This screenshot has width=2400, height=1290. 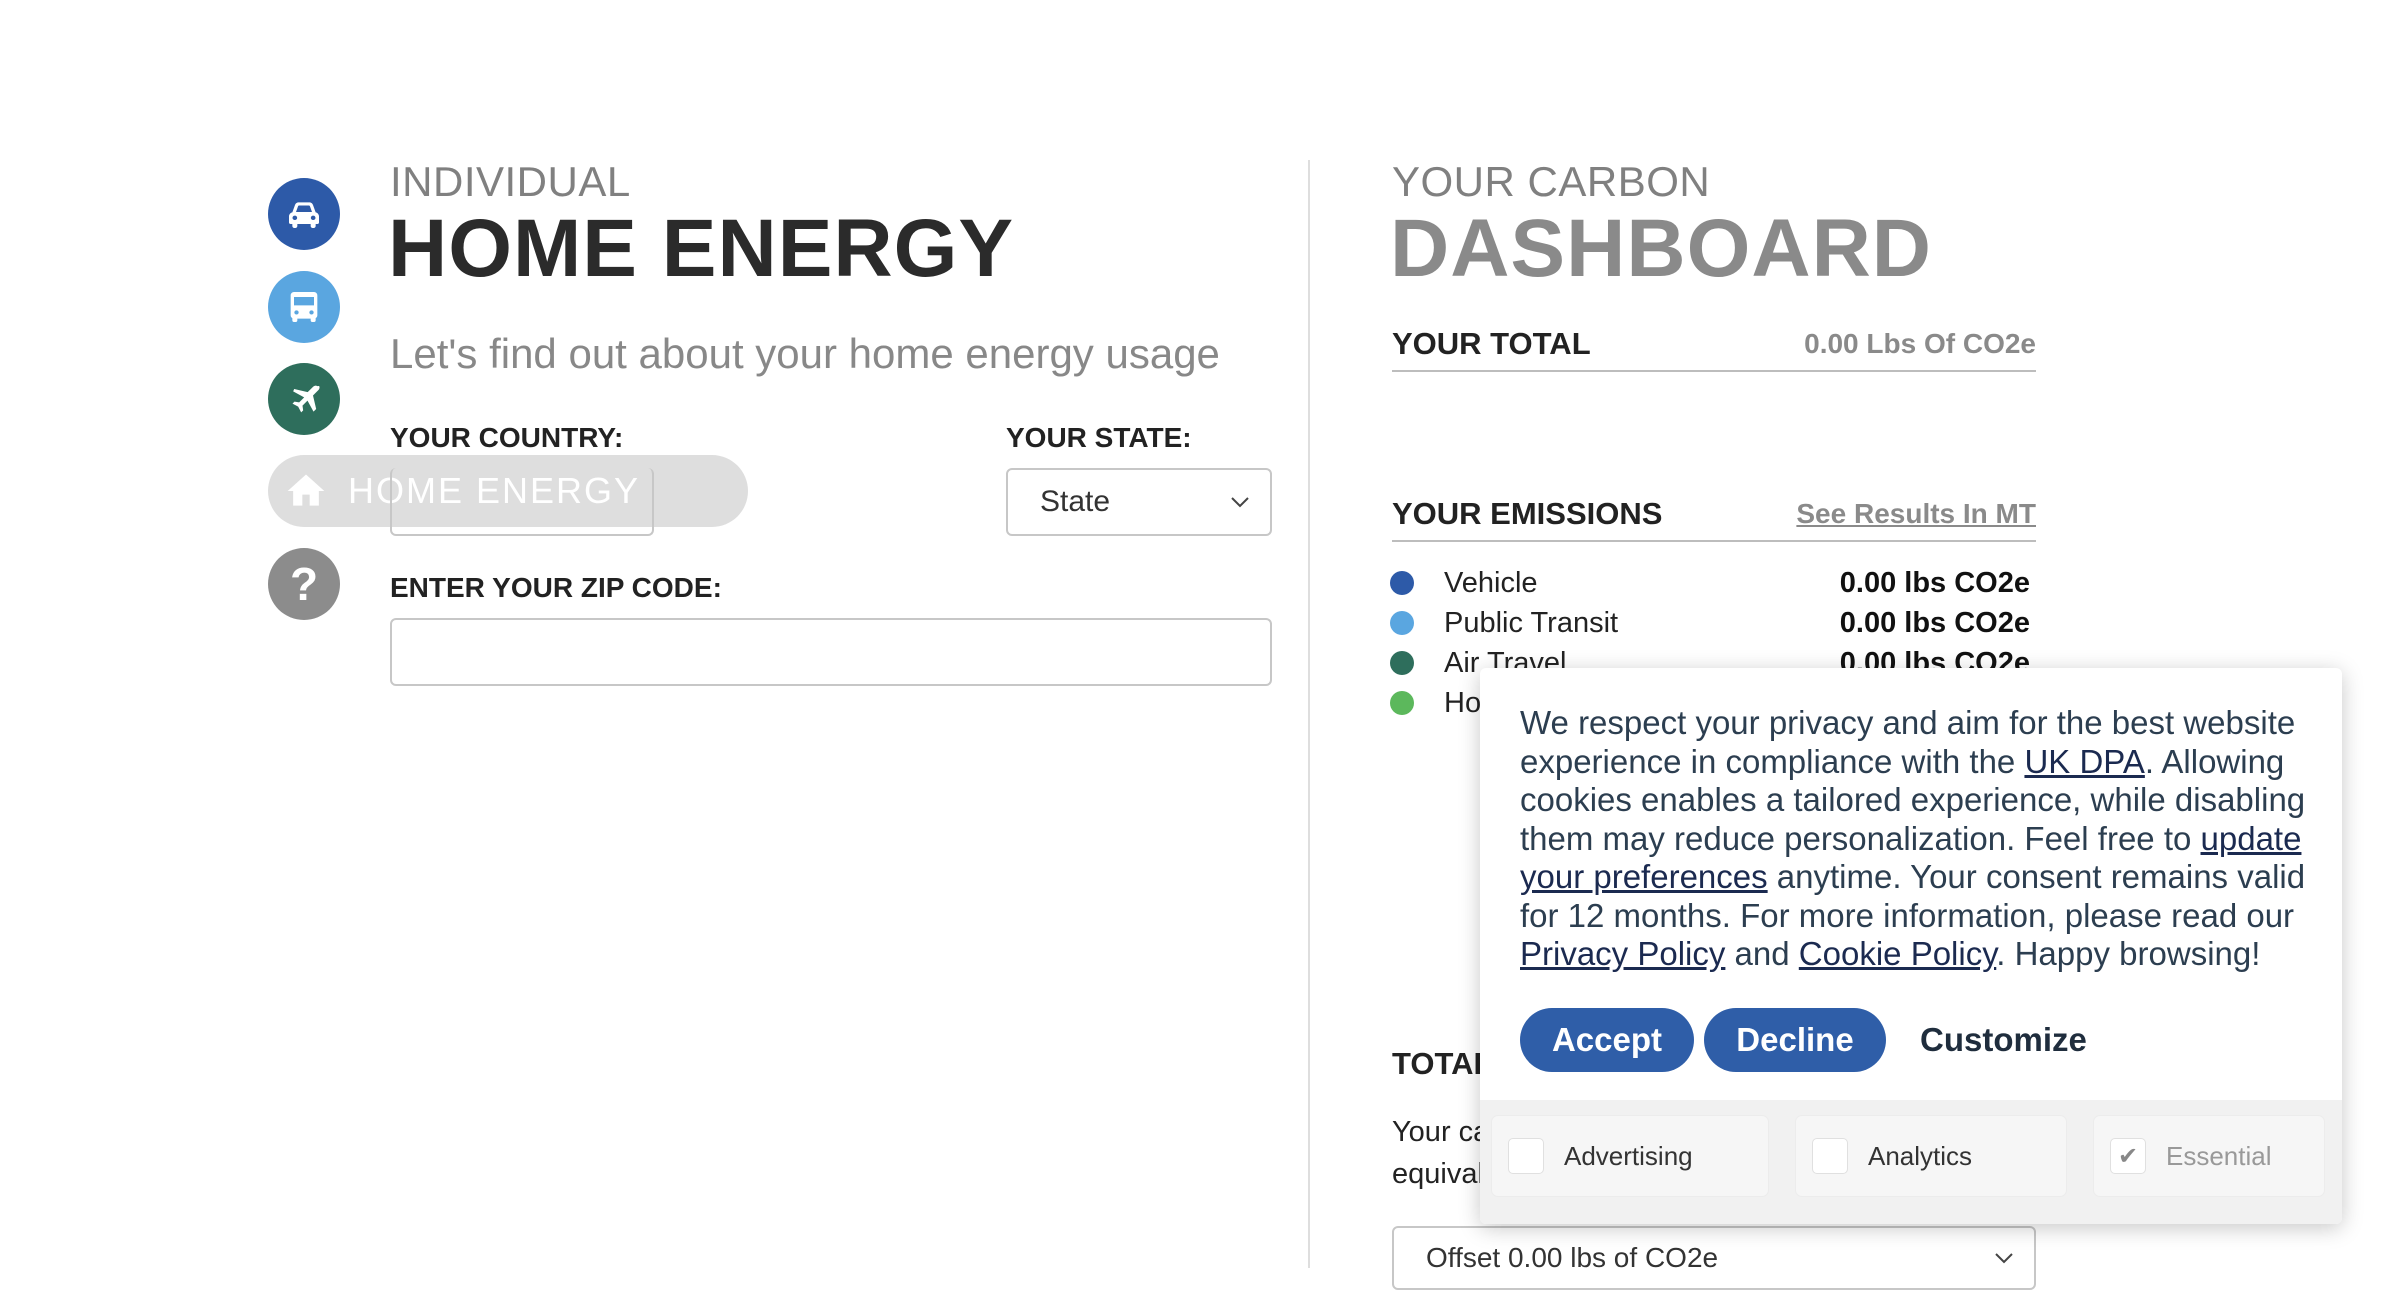 I want to click on country-select, so click(x=522, y=502).